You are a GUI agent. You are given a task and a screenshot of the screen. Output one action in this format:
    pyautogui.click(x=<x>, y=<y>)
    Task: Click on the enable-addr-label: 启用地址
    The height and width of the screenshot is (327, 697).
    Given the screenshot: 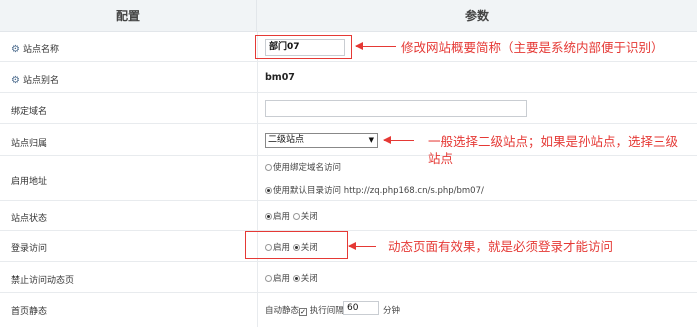 What is the action you would take?
    pyautogui.click(x=29, y=182)
    